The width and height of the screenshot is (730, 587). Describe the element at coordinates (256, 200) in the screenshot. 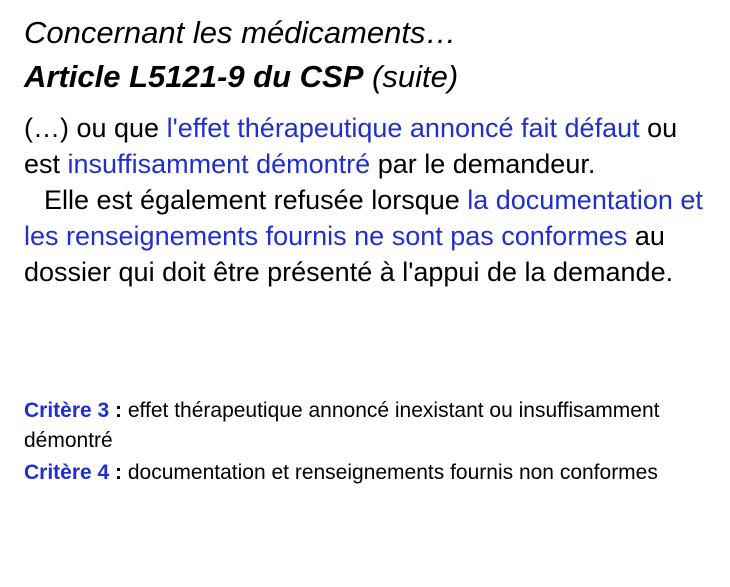

I see `body-segment: Elle est également refusée lorsque` at that location.